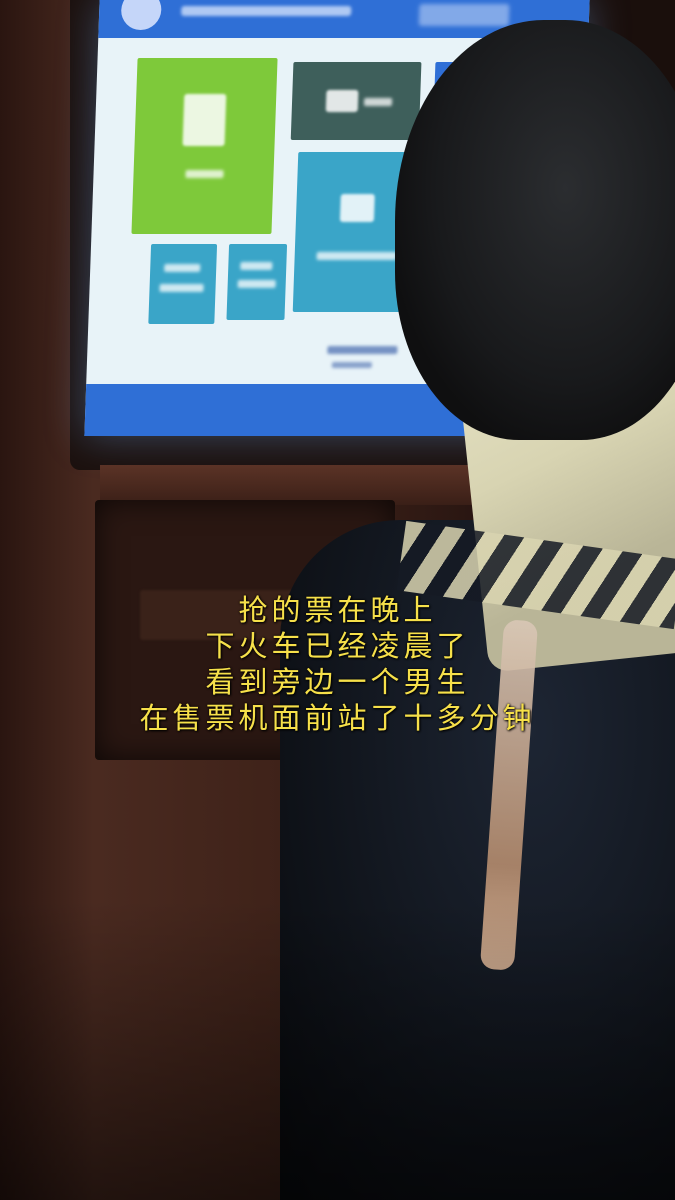 The width and height of the screenshot is (675, 1200). Describe the element at coordinates (257, 282) in the screenshot. I see `tile-small-right` at that location.